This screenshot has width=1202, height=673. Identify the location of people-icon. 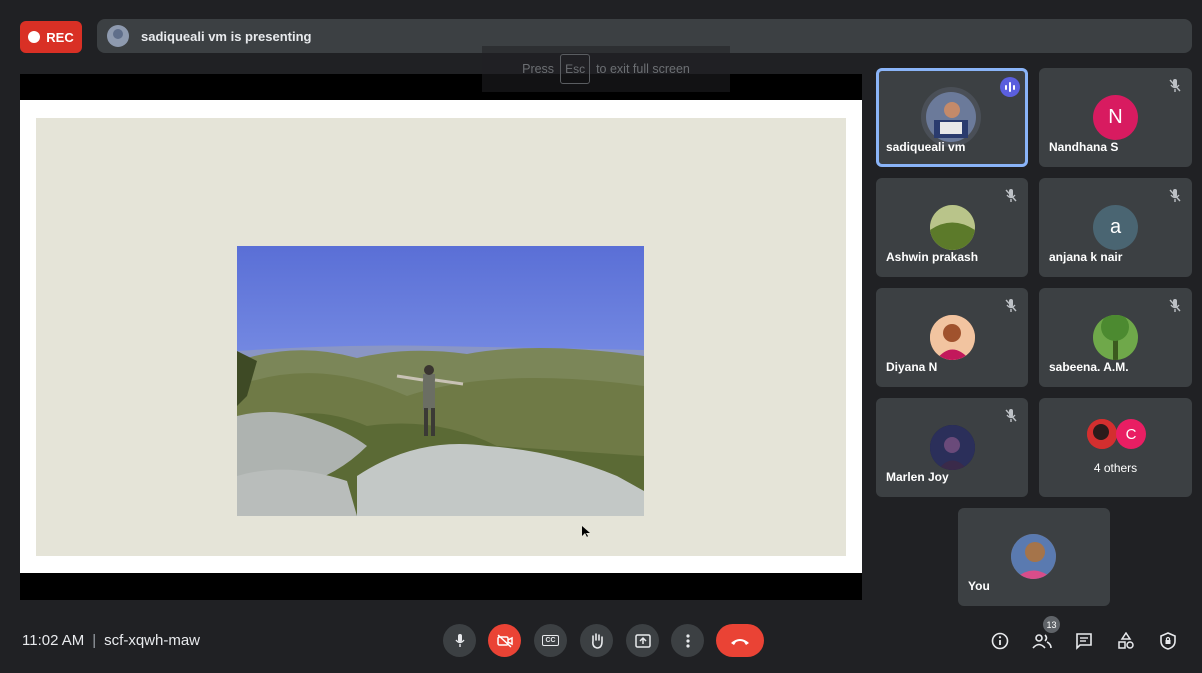
(1042, 641).